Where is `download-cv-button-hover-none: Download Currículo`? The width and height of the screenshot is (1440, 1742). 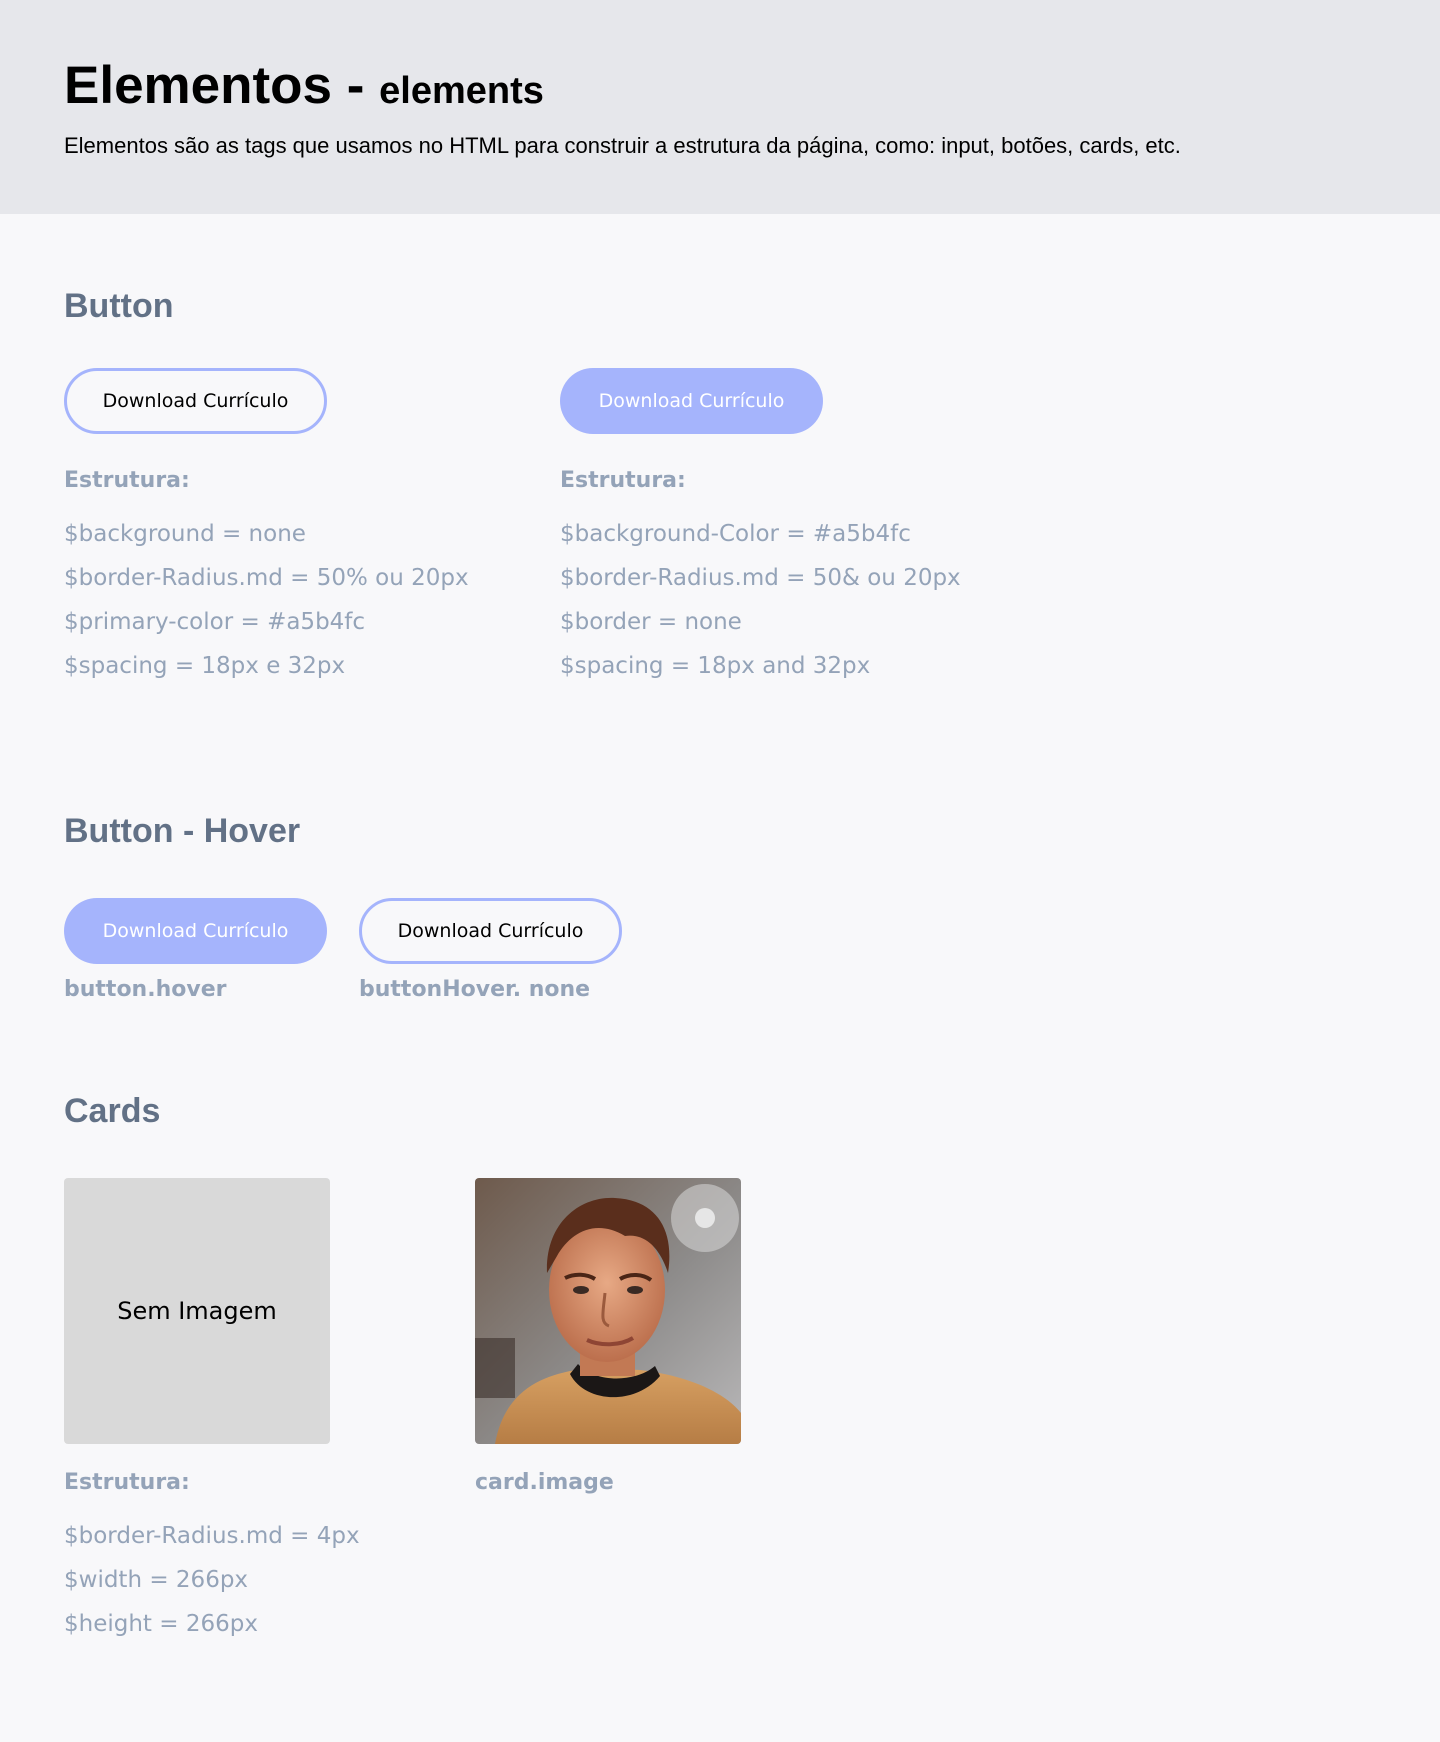 download-cv-button-hover-none: Download Currículo is located at coordinates (490, 931).